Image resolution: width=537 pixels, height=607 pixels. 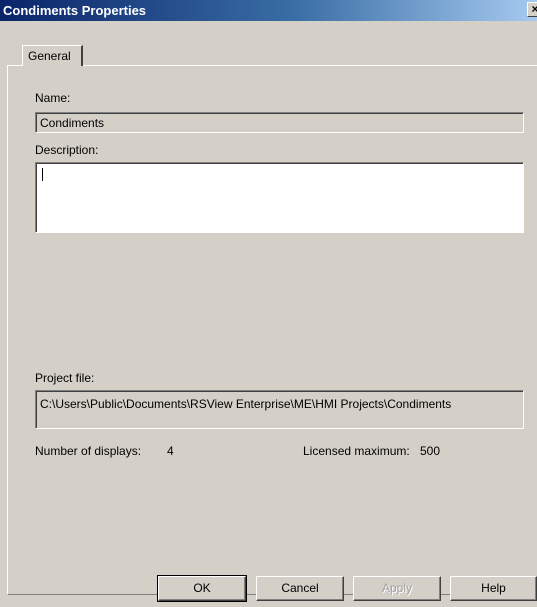 I want to click on apply-button: Apply, so click(x=397, y=588).